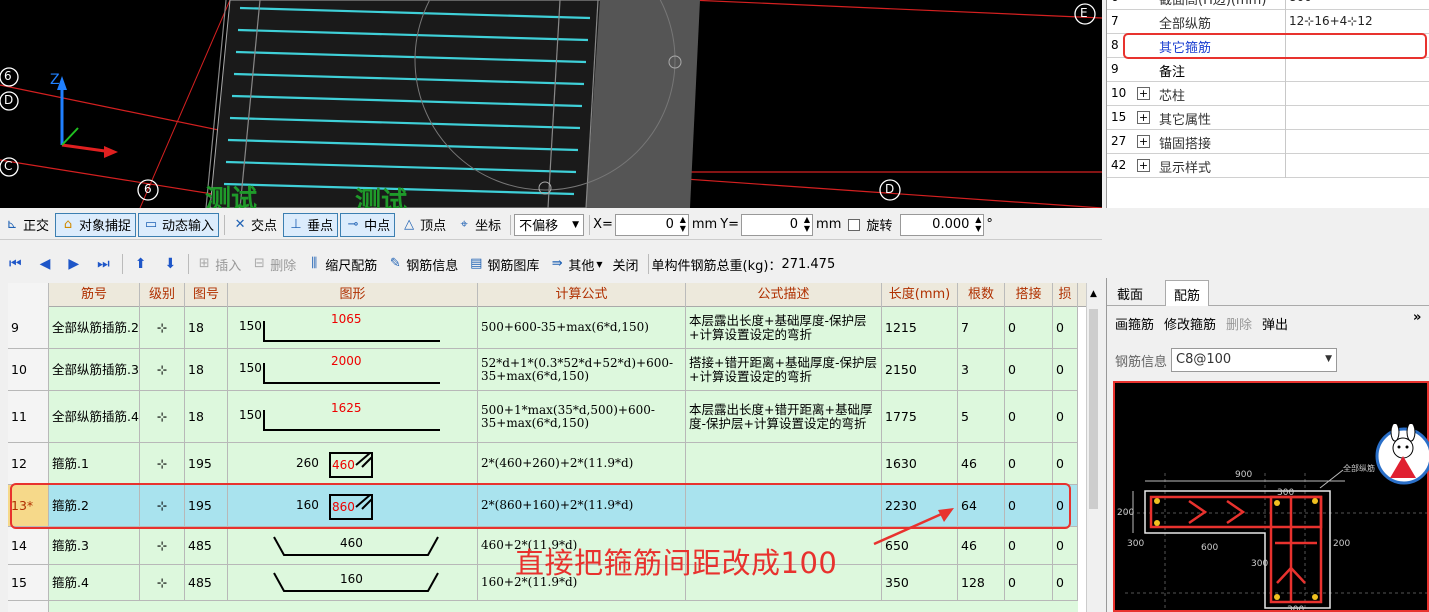 This screenshot has width=1429, height=612. Describe the element at coordinates (1187, 293) in the screenshot. I see `tab-rebar: 配筋` at that location.